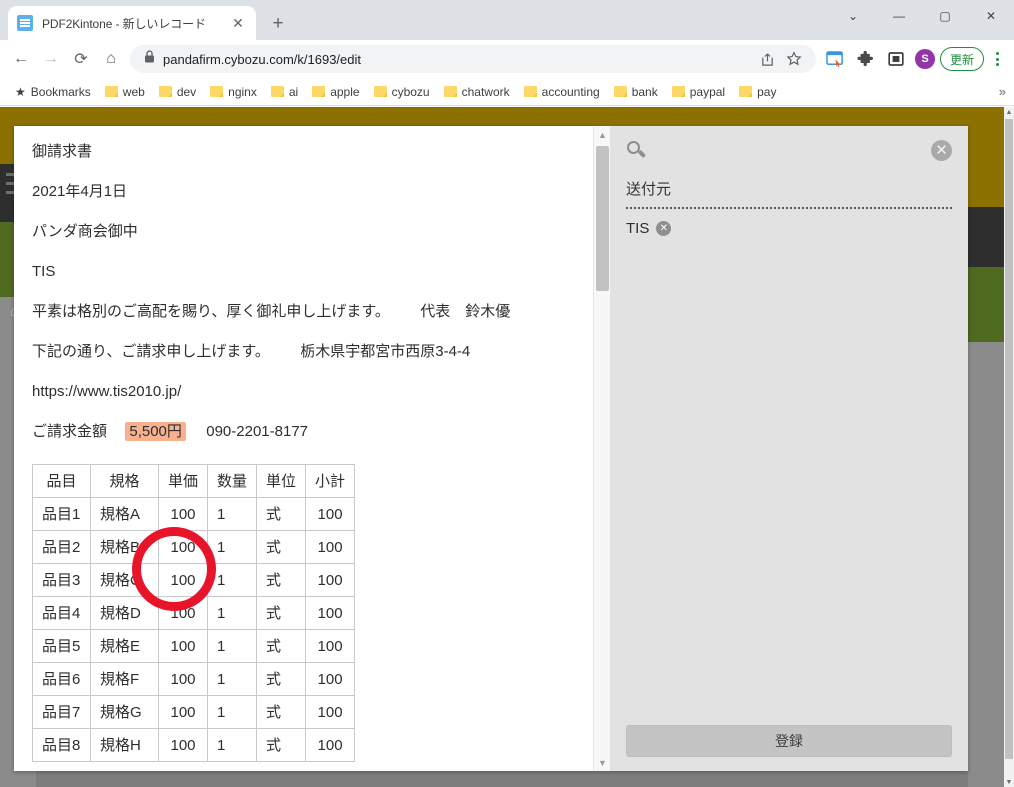  I want to click on document-greeting: 平素は格別のご高配を賜り、厚く御礼申し上げます。, so click(211, 311).